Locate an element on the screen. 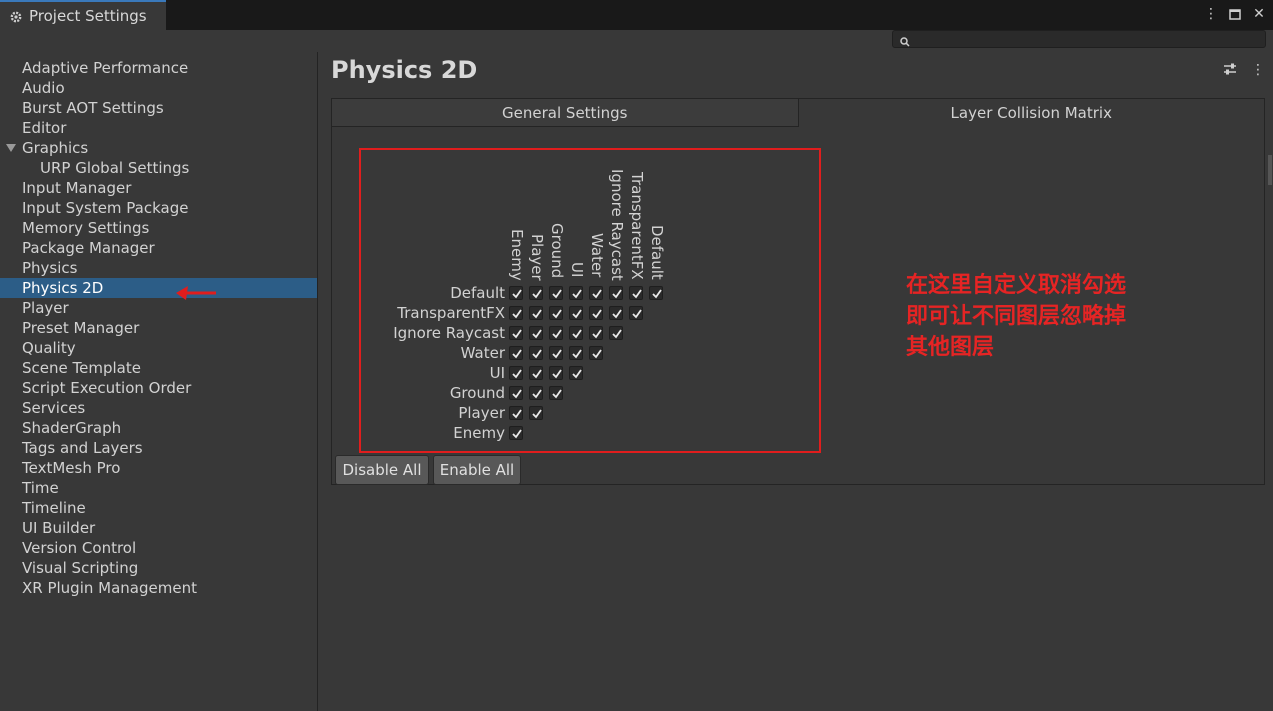 This screenshot has width=1273, height=711. sidebar-item-urp-global-settings: URP Global Settings is located at coordinates (158, 168).